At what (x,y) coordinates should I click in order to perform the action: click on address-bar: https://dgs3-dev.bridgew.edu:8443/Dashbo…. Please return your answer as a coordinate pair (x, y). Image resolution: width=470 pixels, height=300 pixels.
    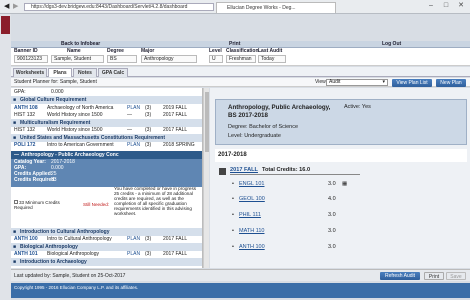
    Looking at the image, I should click on (119, 7).